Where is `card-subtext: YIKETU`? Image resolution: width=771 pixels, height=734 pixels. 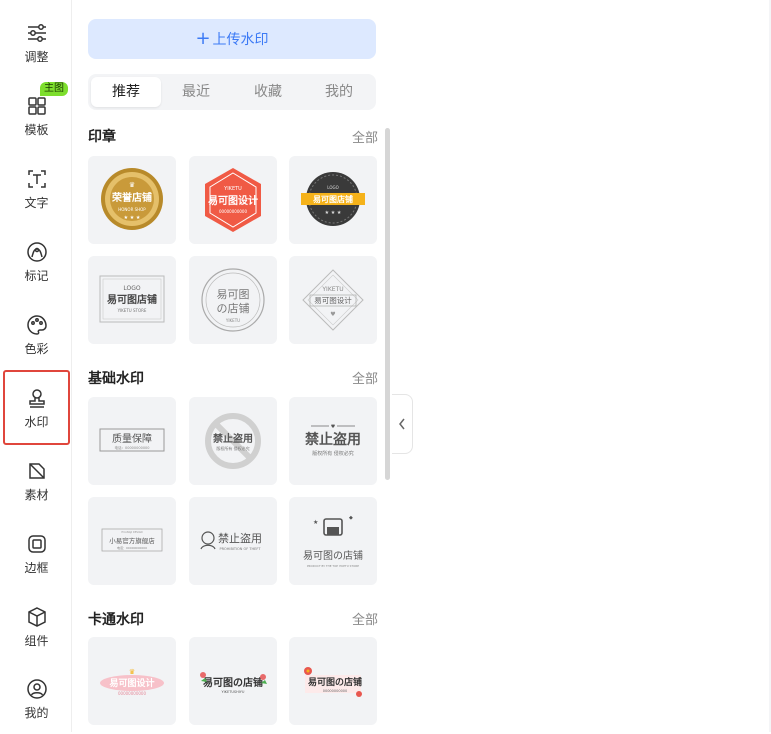
card-subtext: YIKETU is located at coordinates (232, 320).